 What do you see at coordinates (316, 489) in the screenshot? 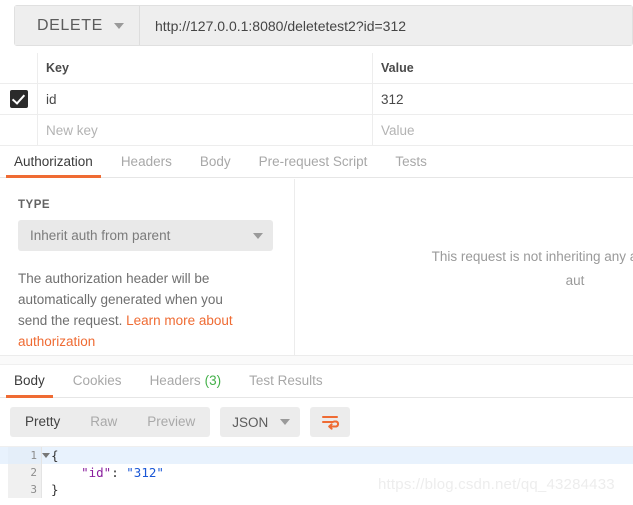
I see `code-line: 3 }` at bounding box center [316, 489].